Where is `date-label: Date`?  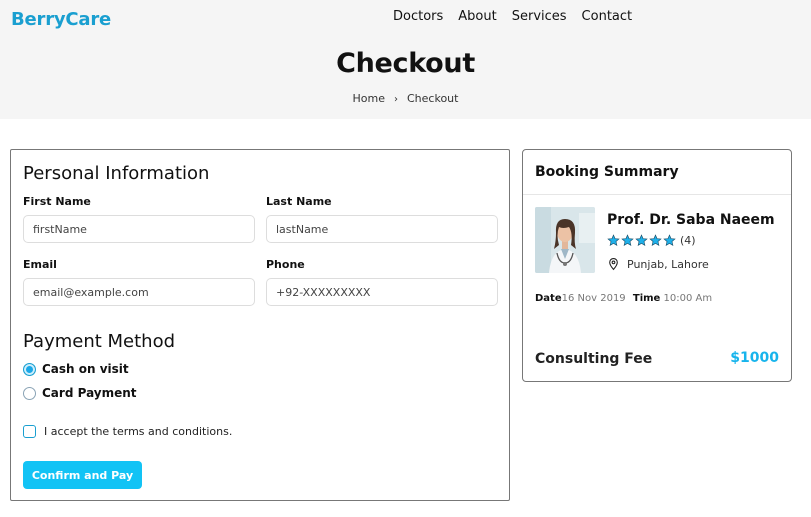 date-label: Date is located at coordinates (548, 298).